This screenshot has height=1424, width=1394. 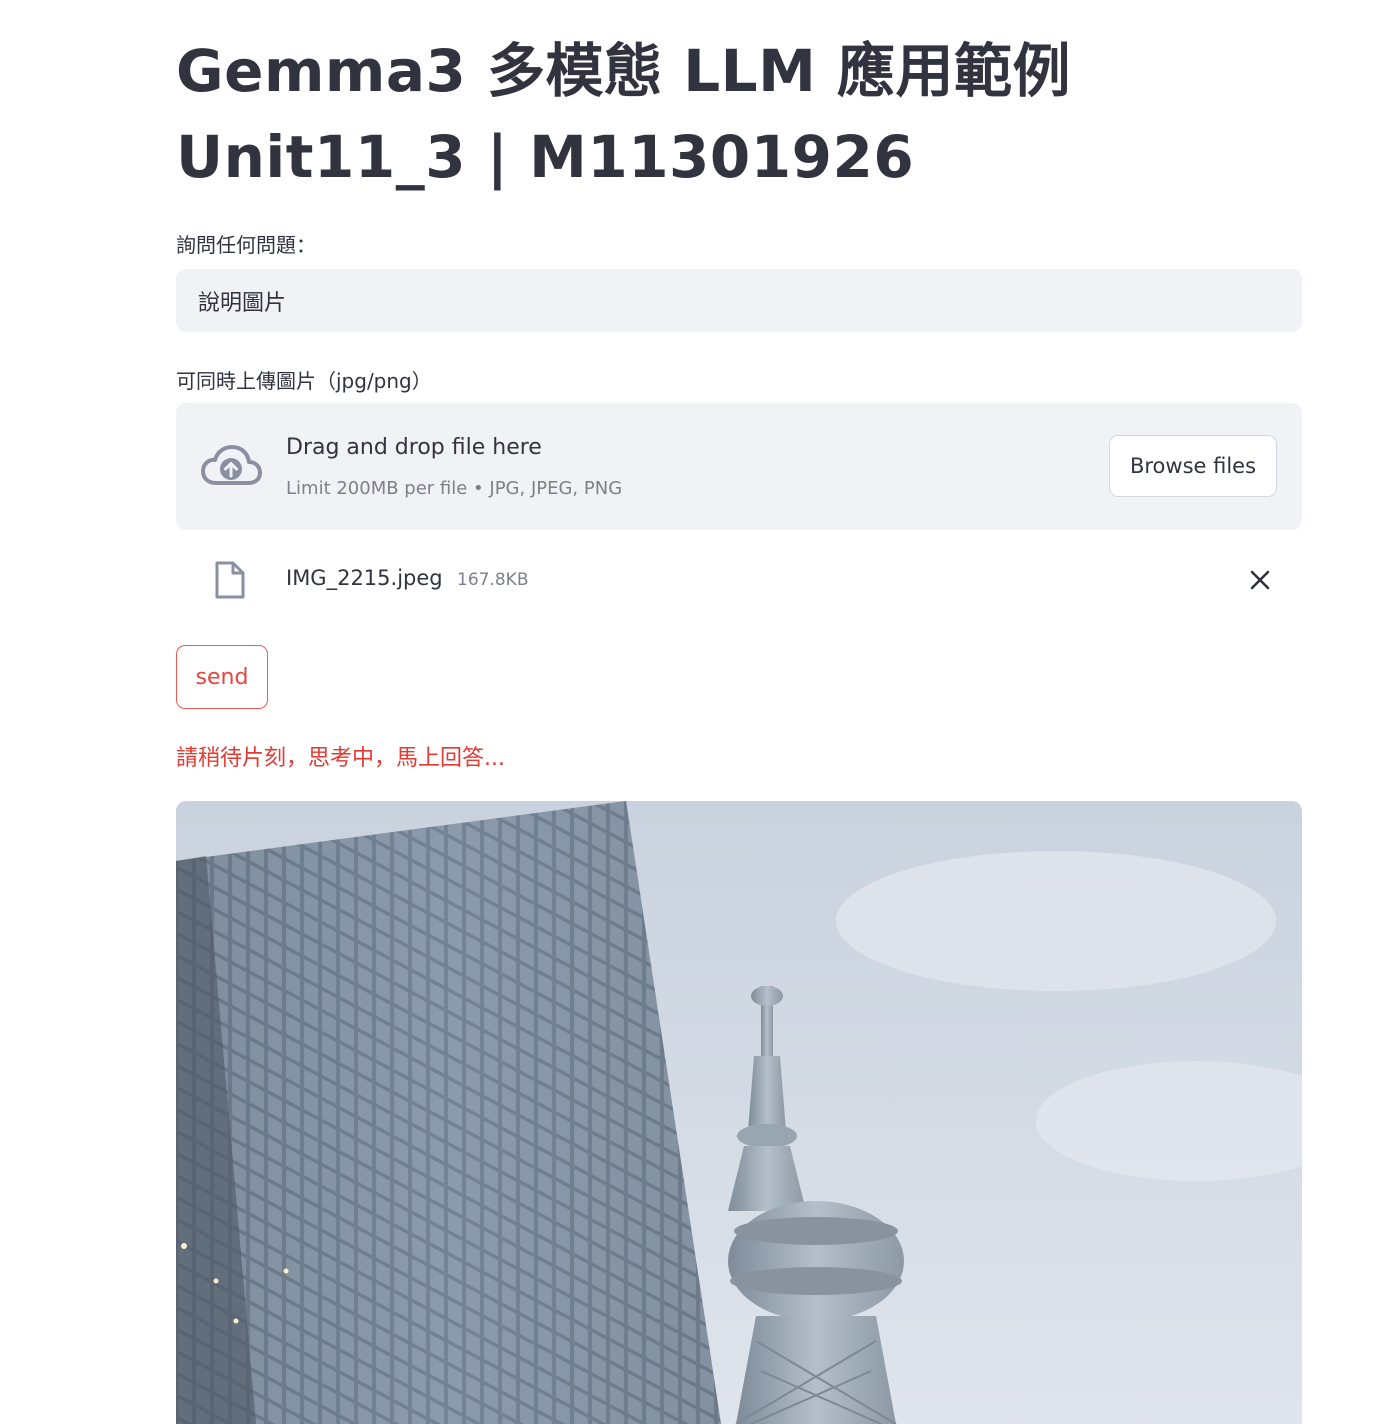 What do you see at coordinates (1193, 466) in the screenshot?
I see `browse-files-button: Browse files` at bounding box center [1193, 466].